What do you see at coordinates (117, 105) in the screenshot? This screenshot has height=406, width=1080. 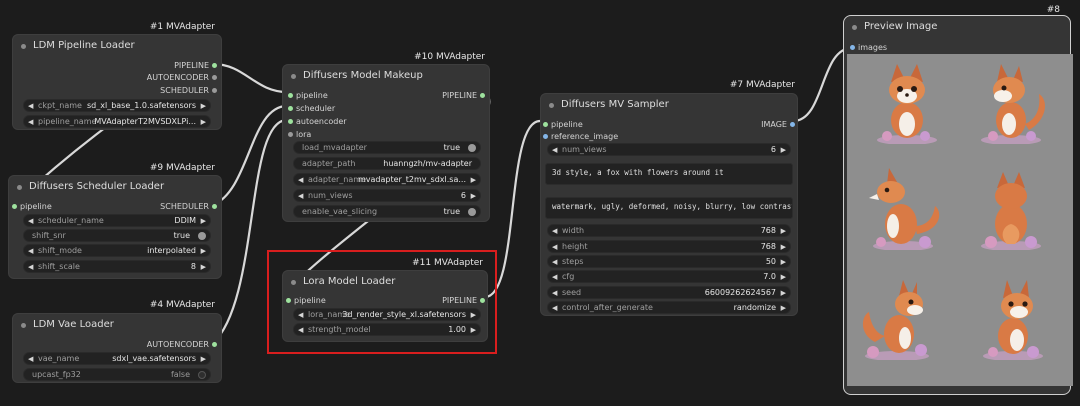 I see `ckpt-name-combo: ◀ ckpt_name sd_xl_base_1.0.safetensors ▶` at bounding box center [117, 105].